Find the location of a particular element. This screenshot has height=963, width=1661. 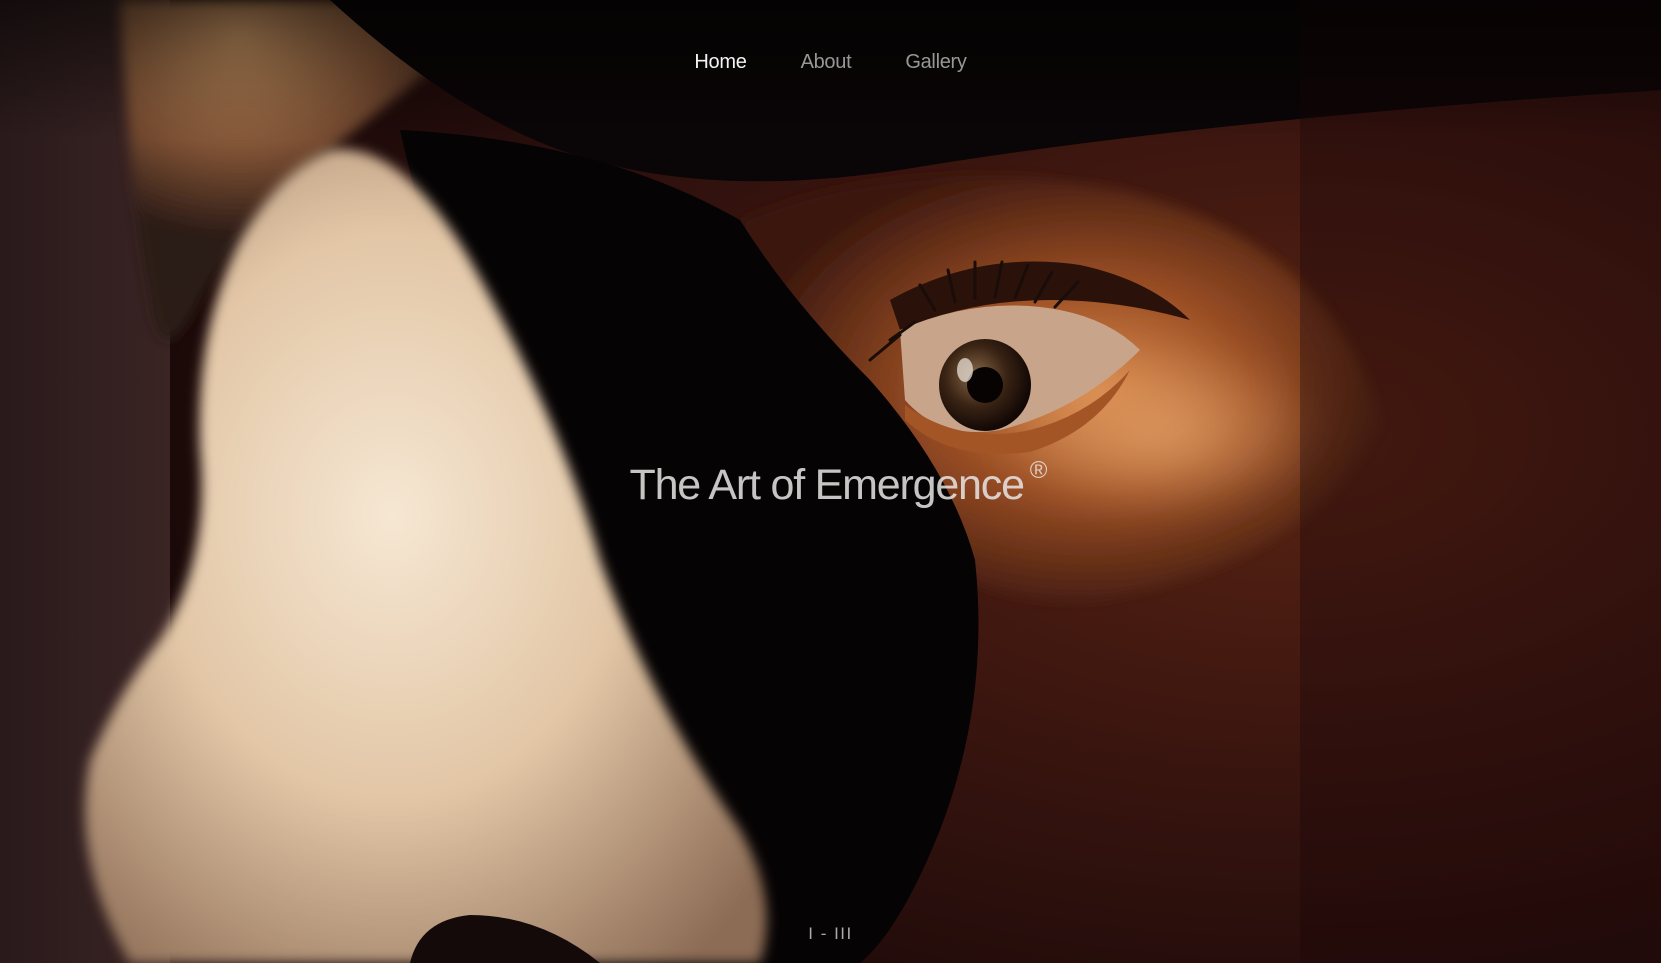

nav-link-home: Home is located at coordinates (720, 62).